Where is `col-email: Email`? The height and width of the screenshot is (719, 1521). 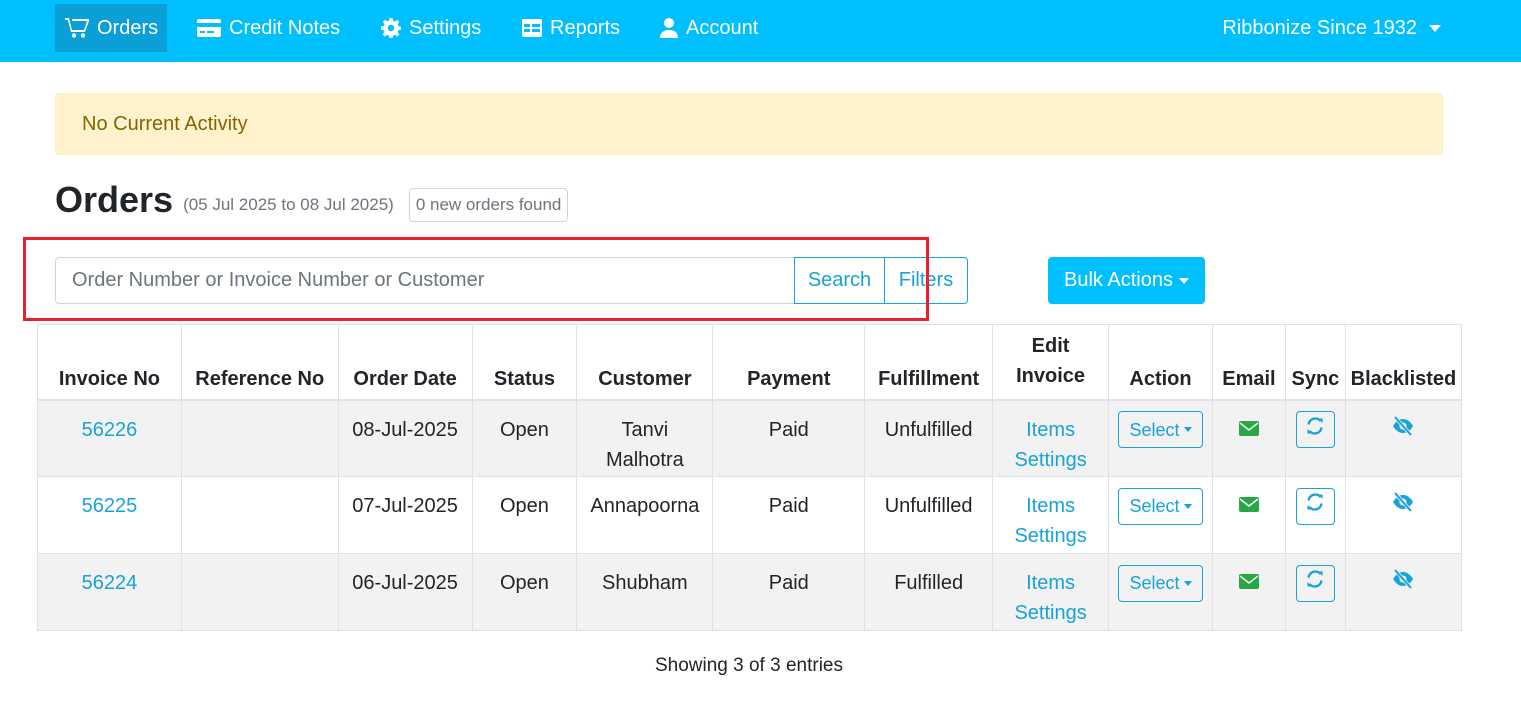 col-email: Email is located at coordinates (1248, 362).